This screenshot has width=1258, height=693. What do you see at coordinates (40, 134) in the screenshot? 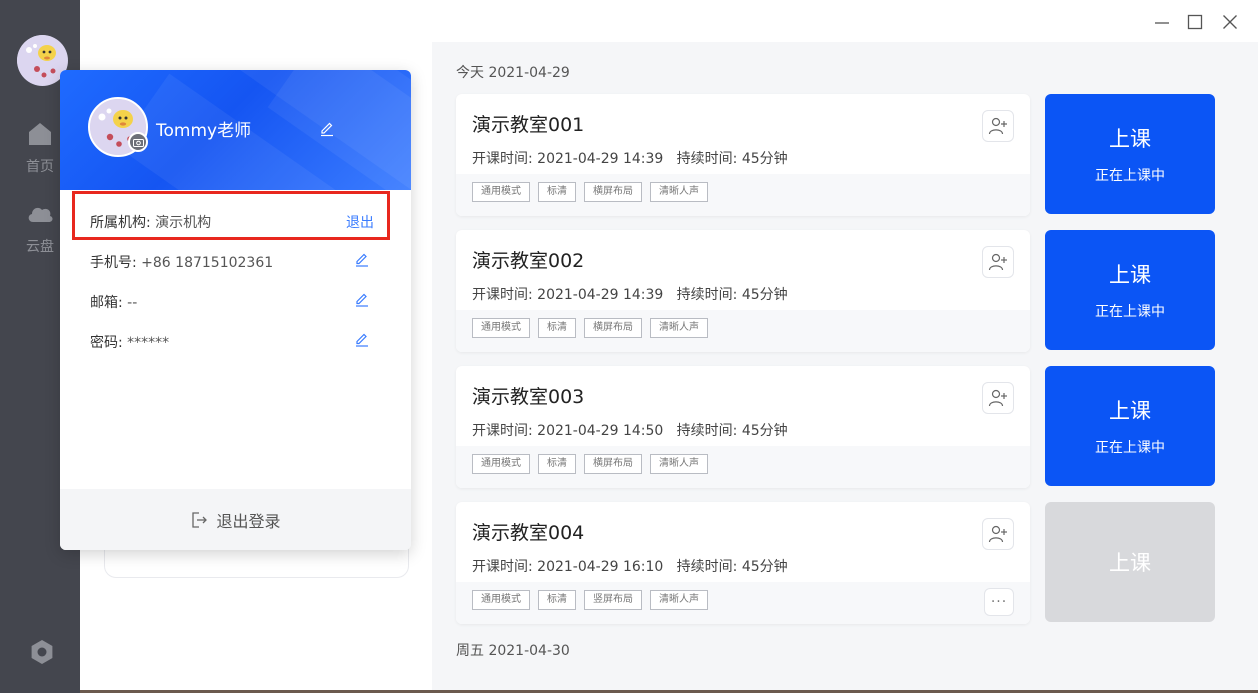
I see `home-icon` at bounding box center [40, 134].